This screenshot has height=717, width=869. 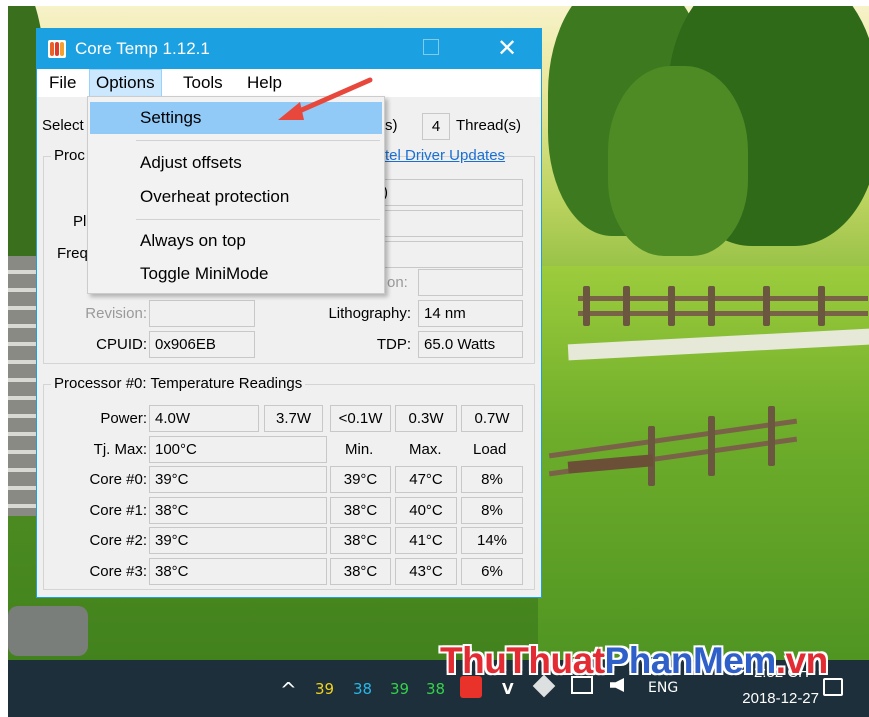 What do you see at coordinates (125, 83) in the screenshot?
I see `menu-options: Options` at bounding box center [125, 83].